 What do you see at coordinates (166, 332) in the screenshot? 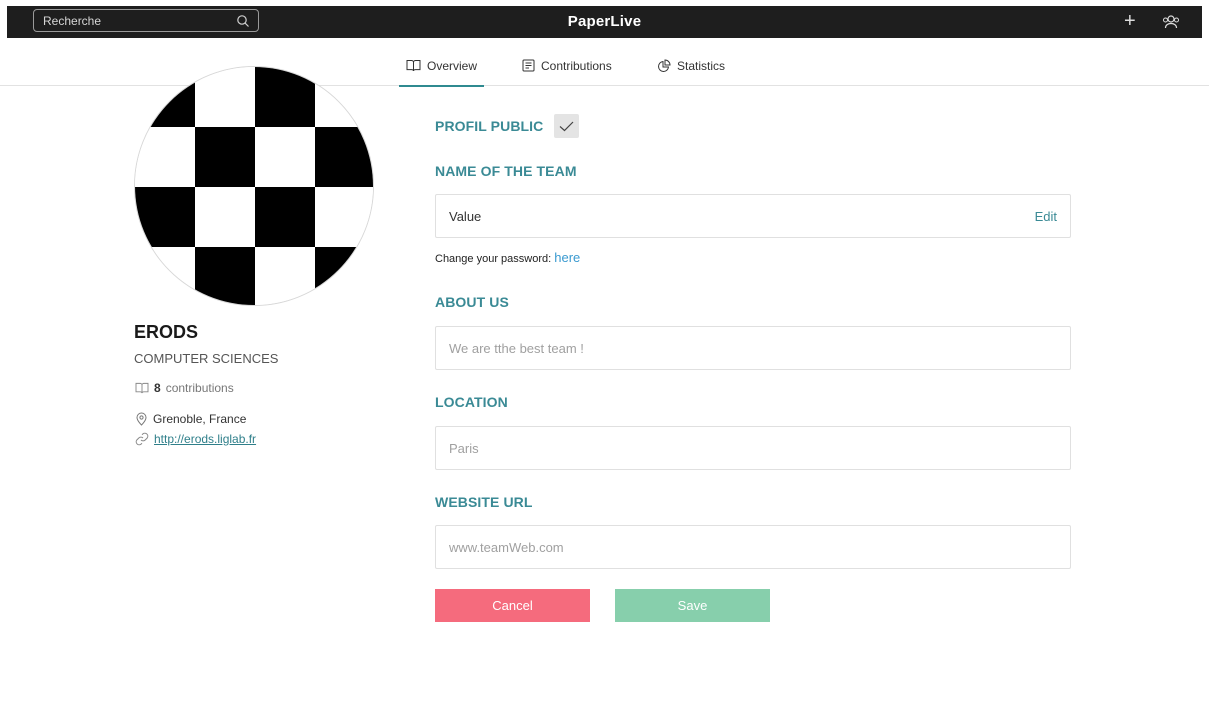
I see `team-name: ERODS` at bounding box center [166, 332].